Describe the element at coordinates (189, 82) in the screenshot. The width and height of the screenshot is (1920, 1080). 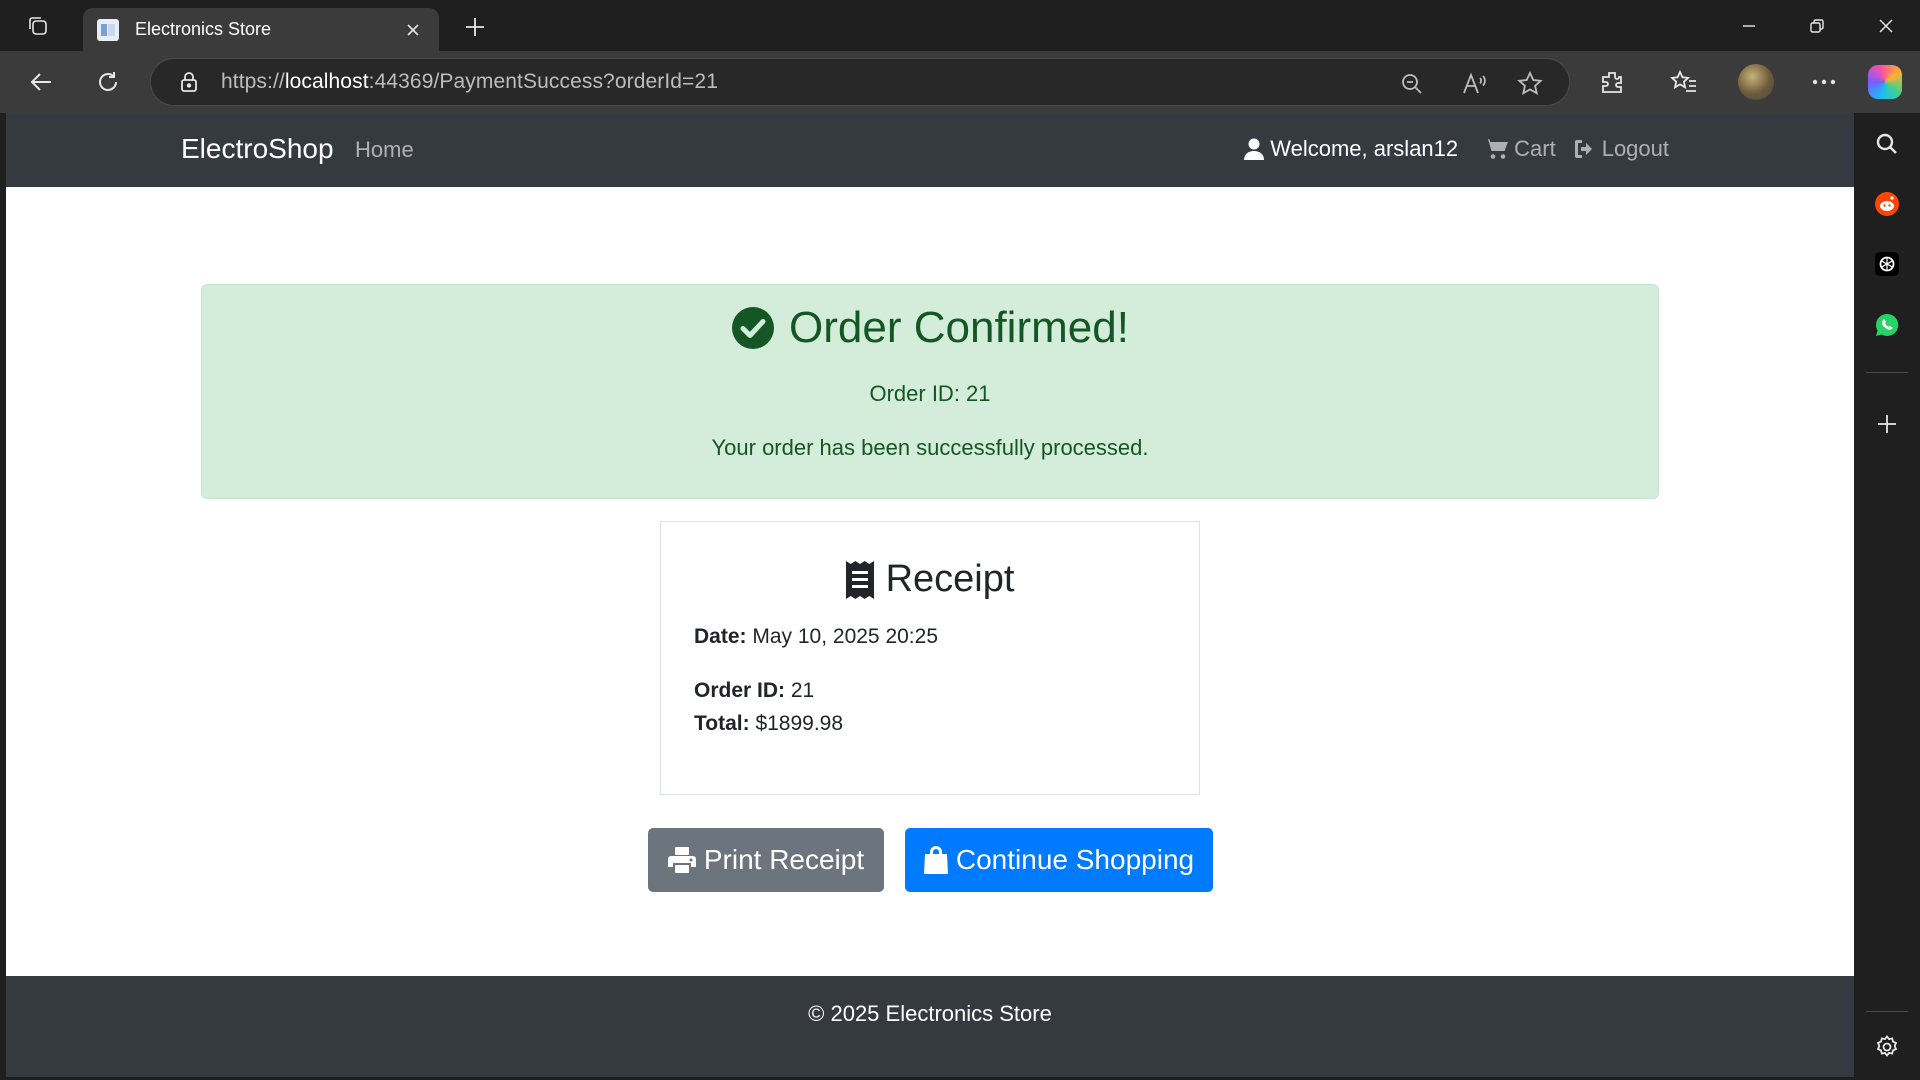
I see `lock-icon` at that location.